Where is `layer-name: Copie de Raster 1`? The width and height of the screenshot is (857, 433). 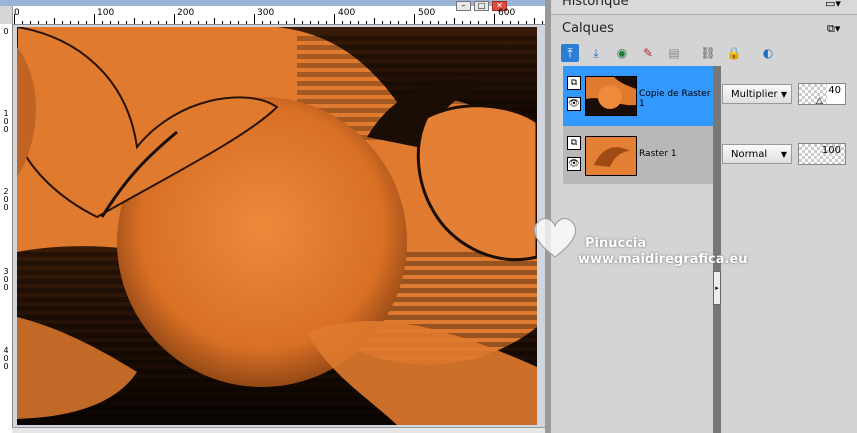
layer-name: Copie de Raster 1 is located at coordinates (675, 99).